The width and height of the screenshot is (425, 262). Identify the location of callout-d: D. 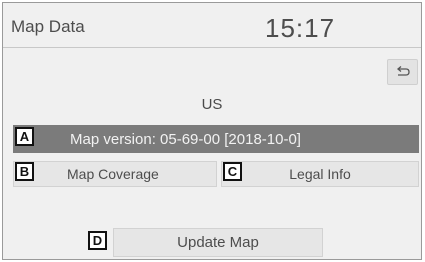
(97, 240).